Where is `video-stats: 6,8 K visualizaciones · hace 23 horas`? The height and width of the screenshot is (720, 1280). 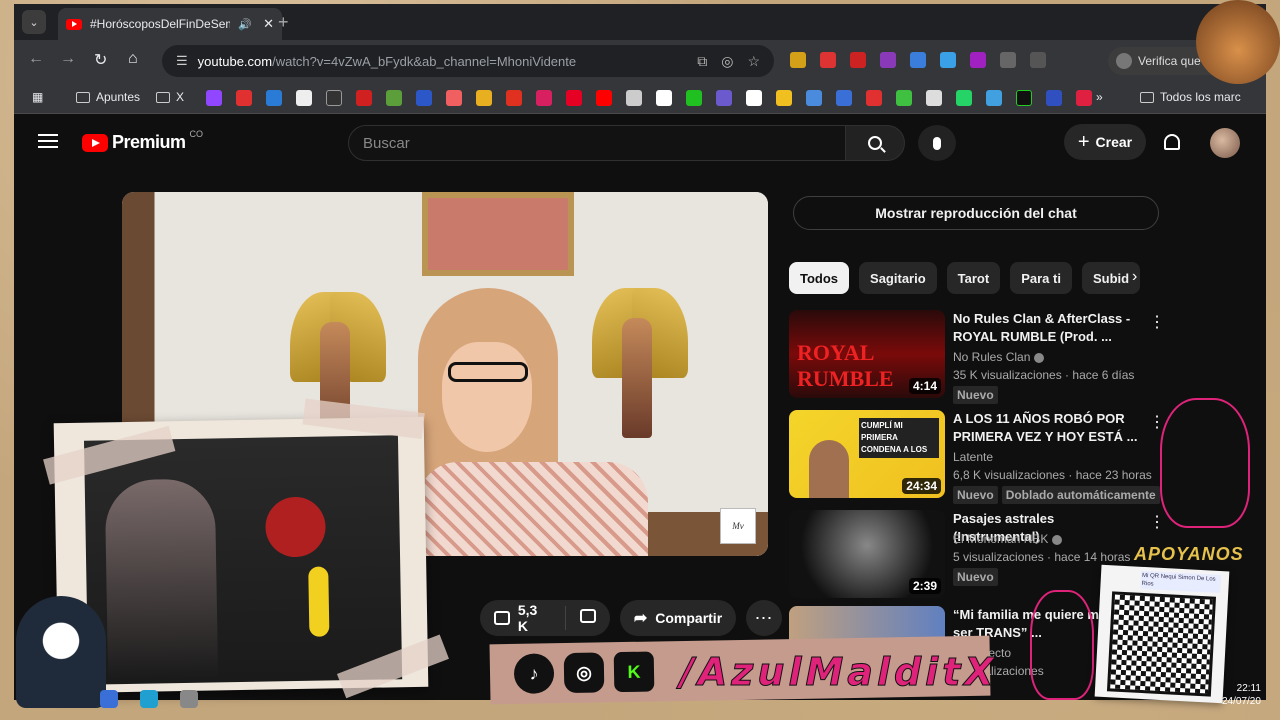
video-stats: 6,8 K visualizaciones · hace 23 horas is located at coordinates (1052, 475).